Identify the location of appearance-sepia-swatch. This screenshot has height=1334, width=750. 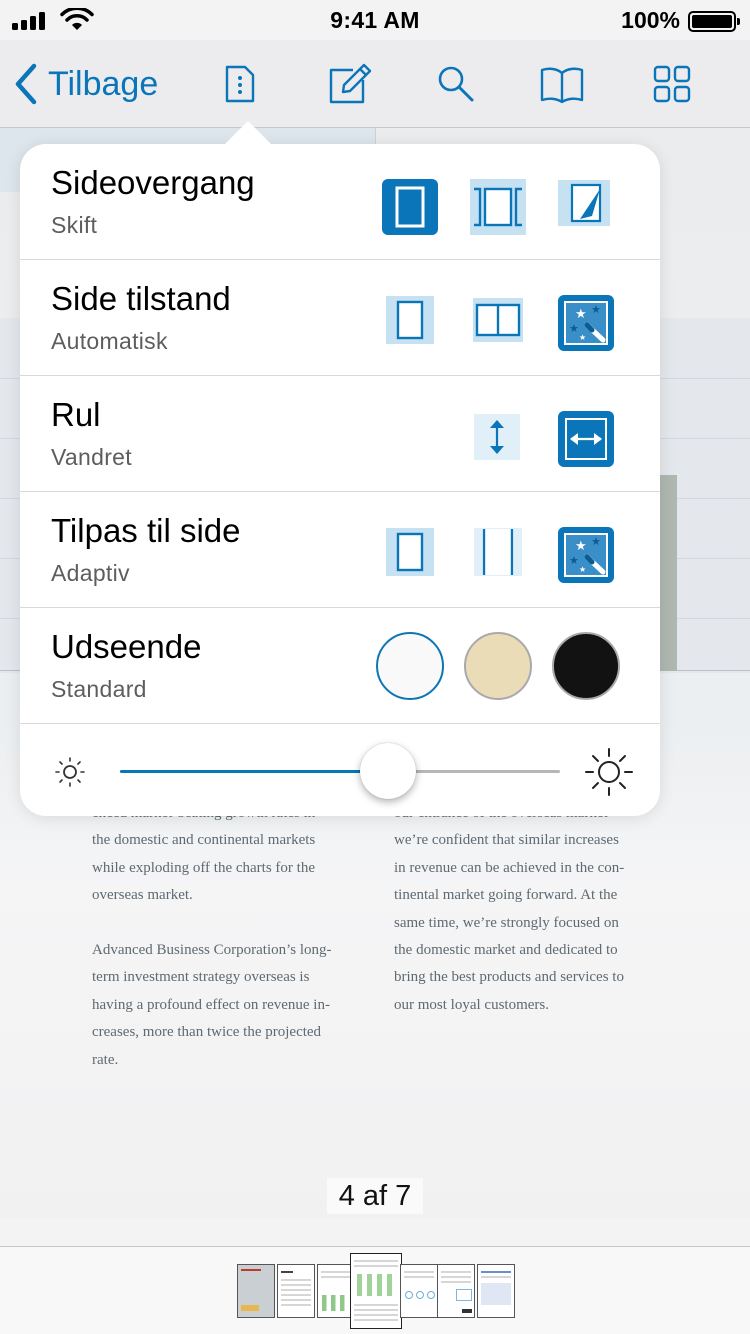
(498, 666).